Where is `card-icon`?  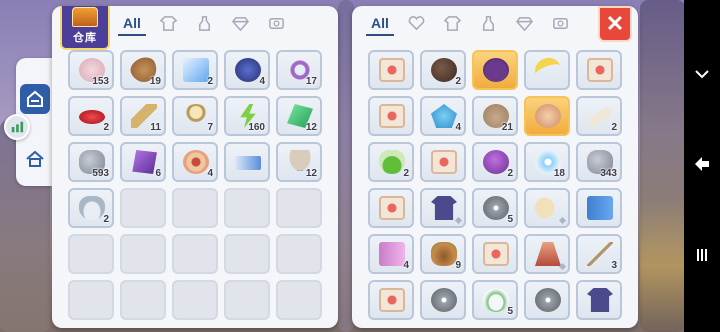
card-icon is located at coordinates (560, 23).